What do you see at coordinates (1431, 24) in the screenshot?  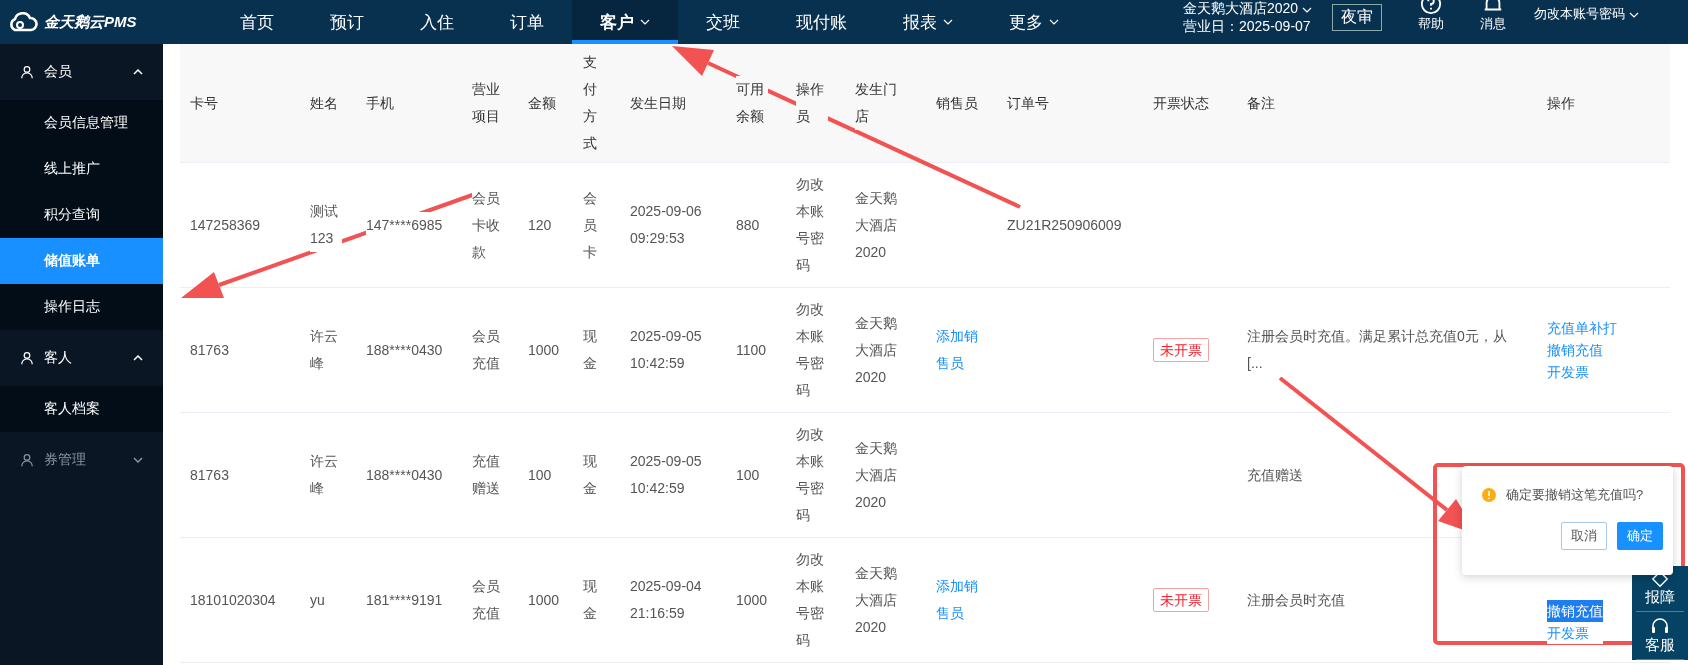 I see `help-label: 帮助` at bounding box center [1431, 24].